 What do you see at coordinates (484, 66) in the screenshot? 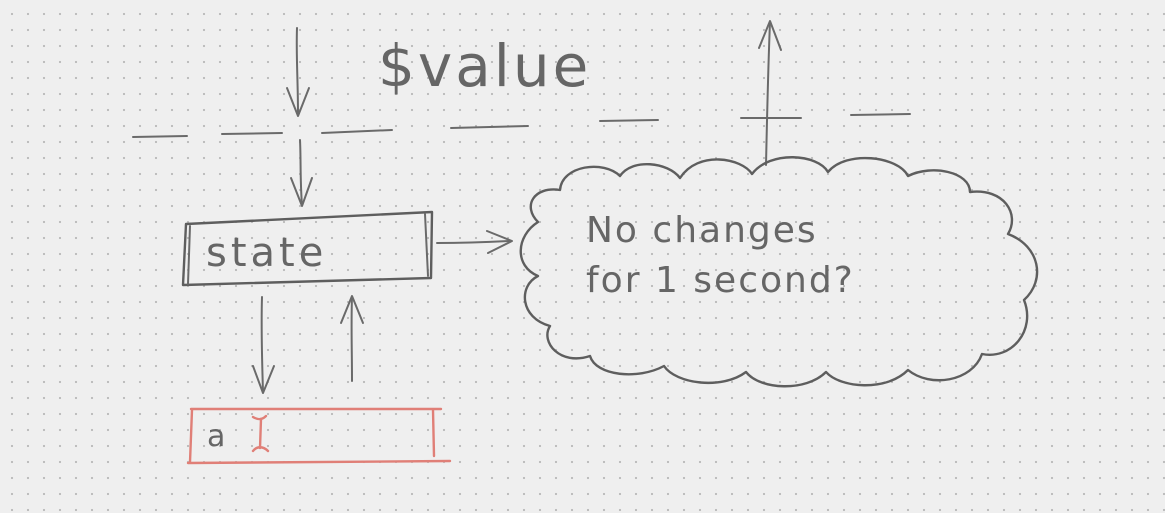
I see `variable-label: $value` at bounding box center [484, 66].